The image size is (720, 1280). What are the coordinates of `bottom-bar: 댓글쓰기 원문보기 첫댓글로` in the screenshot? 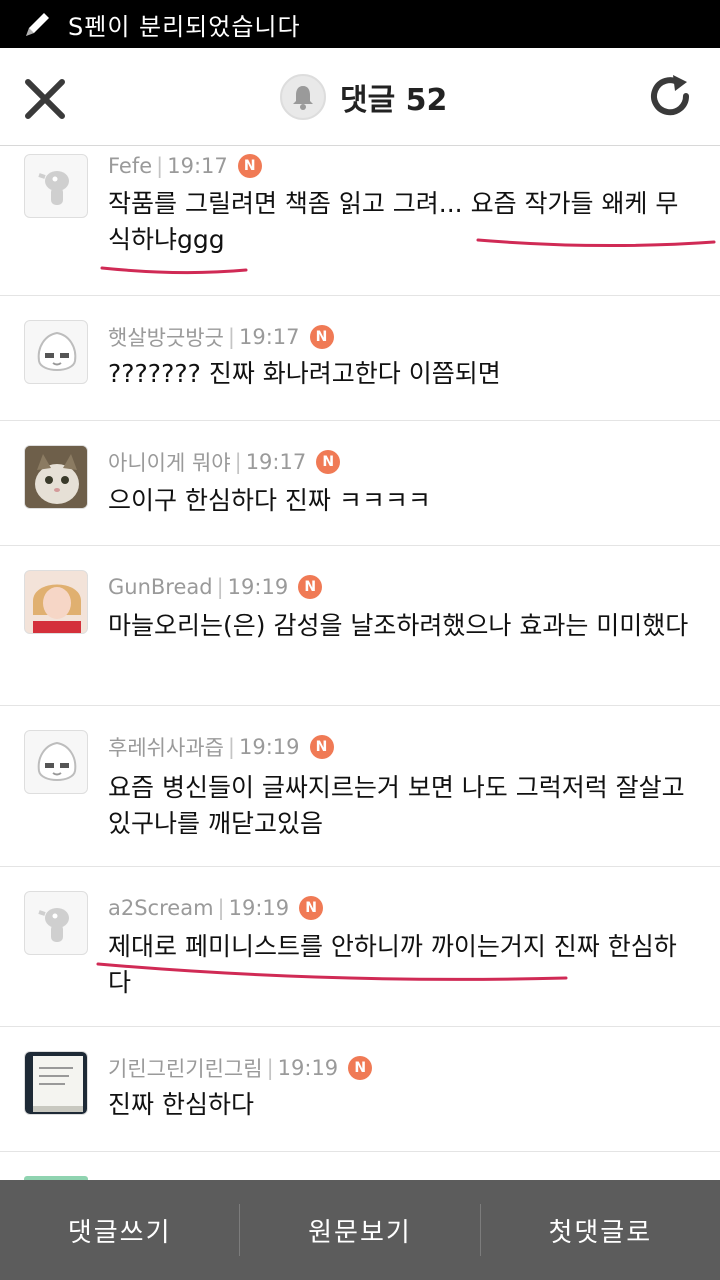 It's located at (360, 1230).